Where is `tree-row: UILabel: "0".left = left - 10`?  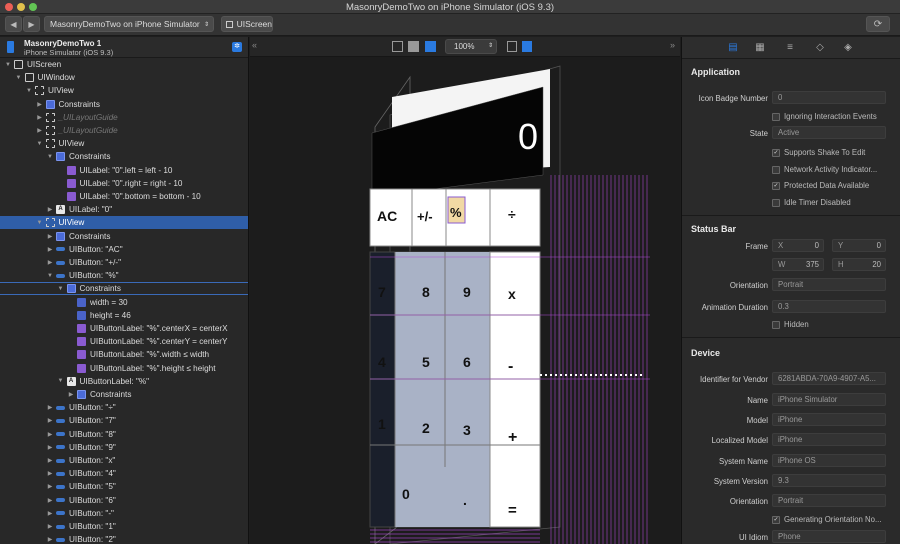 tree-row: UILabel: "0".left = left - 10 is located at coordinates (124, 170).